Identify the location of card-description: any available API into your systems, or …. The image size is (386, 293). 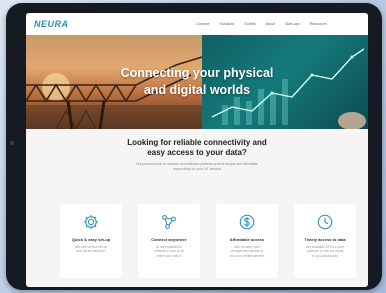
(325, 251).